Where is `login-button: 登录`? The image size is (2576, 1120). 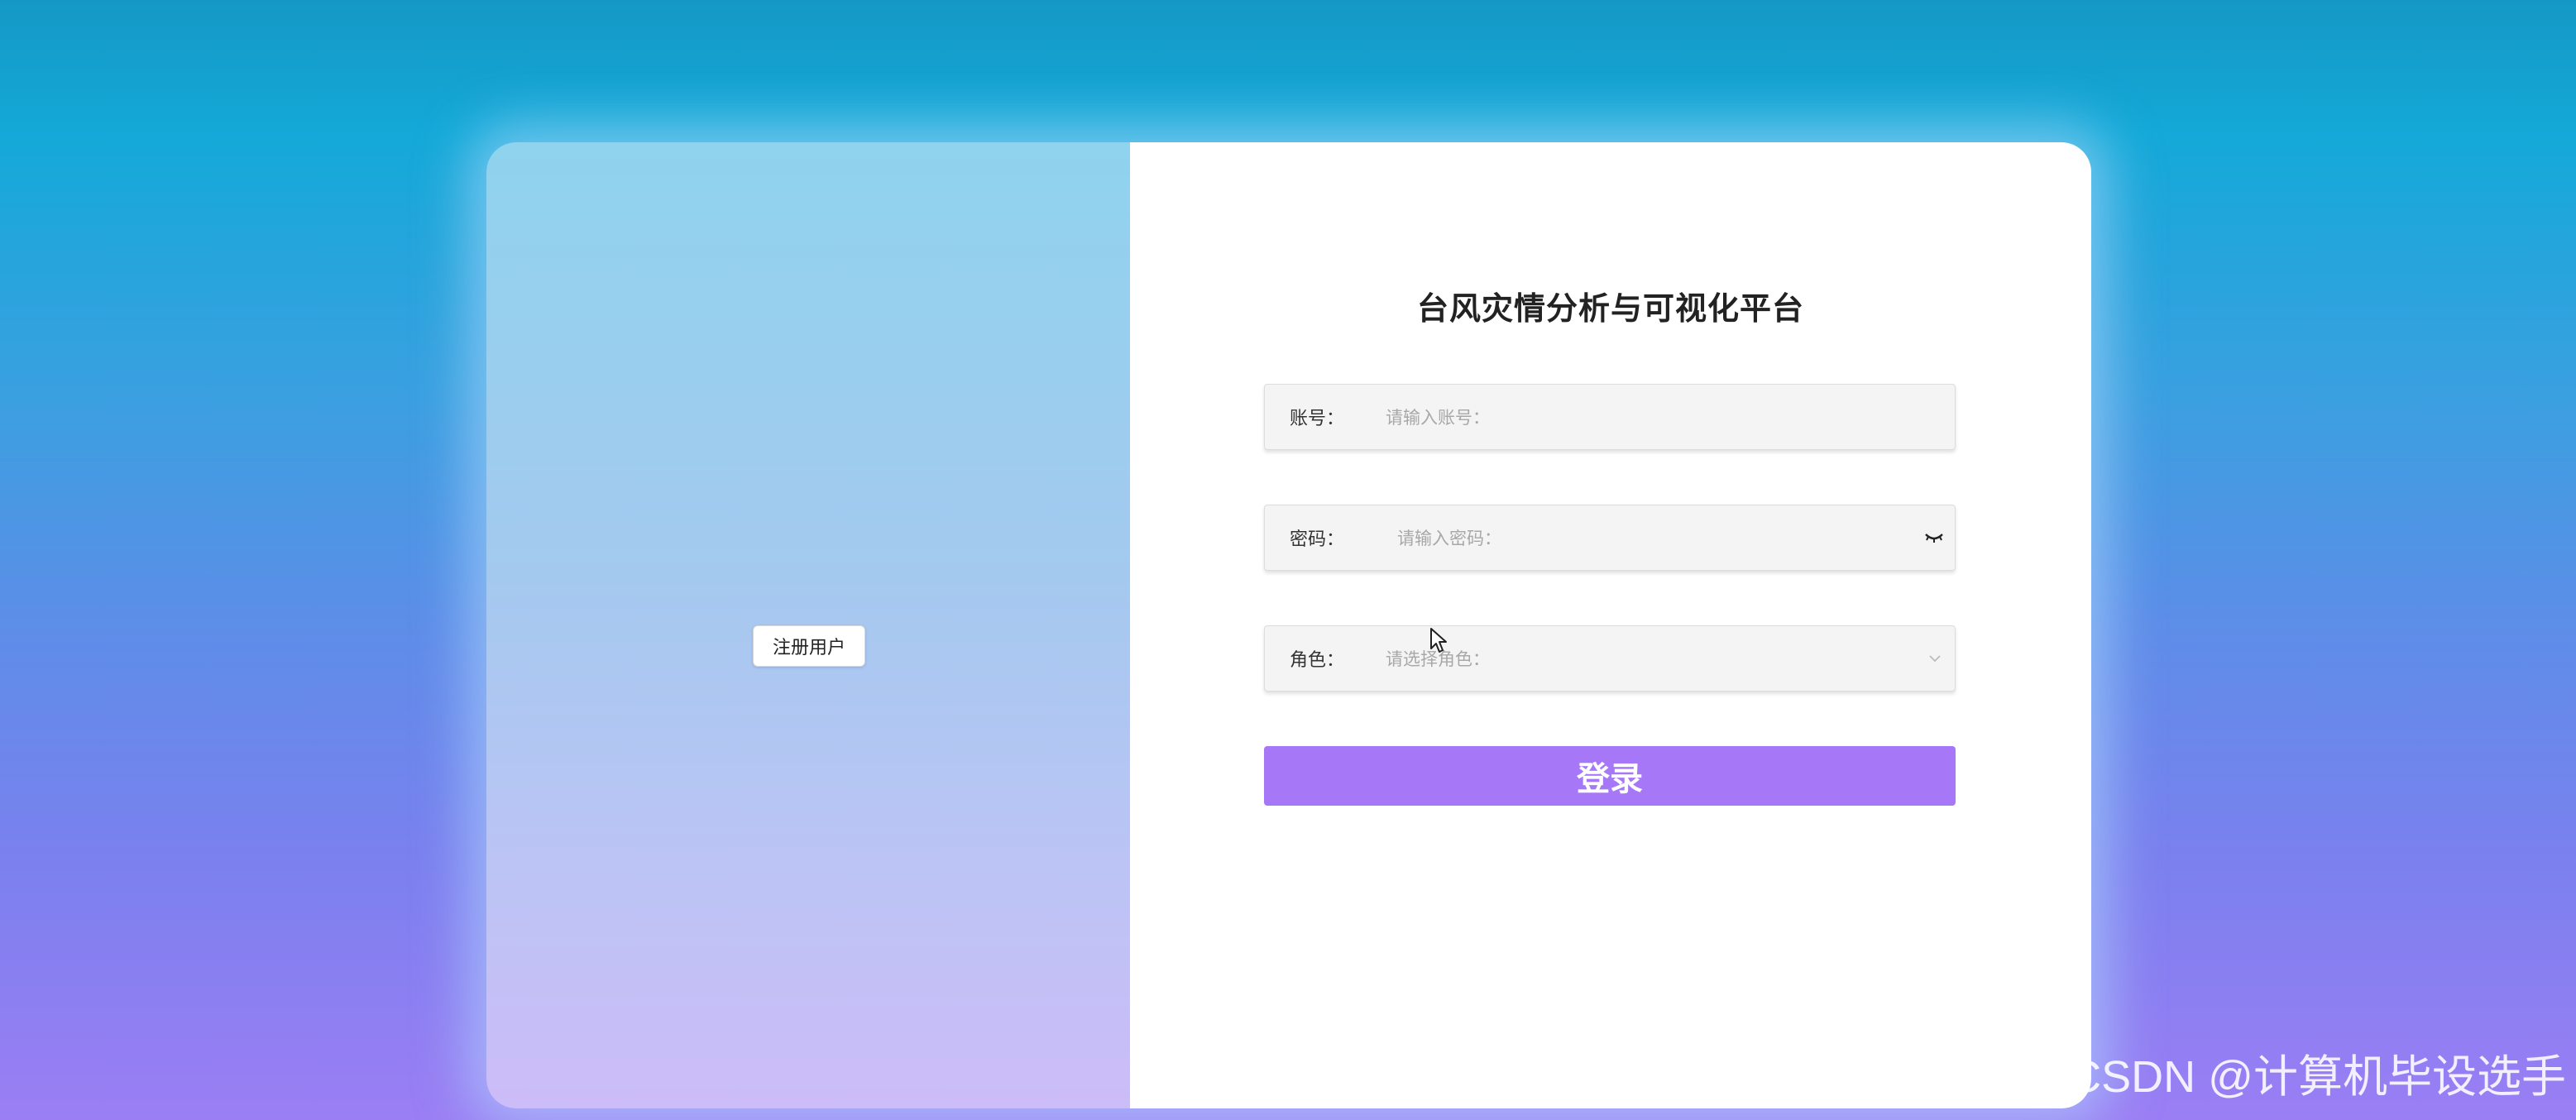
login-button: 登录 is located at coordinates (1610, 776).